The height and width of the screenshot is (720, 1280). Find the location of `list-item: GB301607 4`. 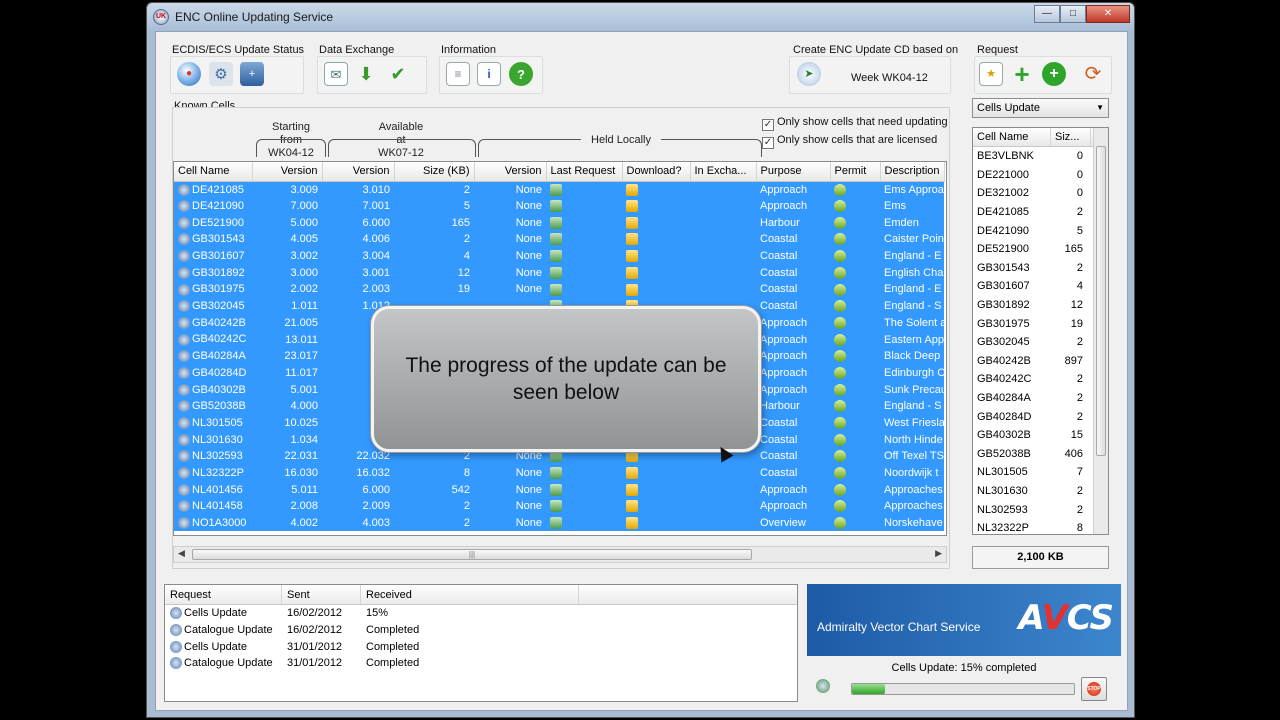

list-item: GB301607 4 is located at coordinates (1040, 286).